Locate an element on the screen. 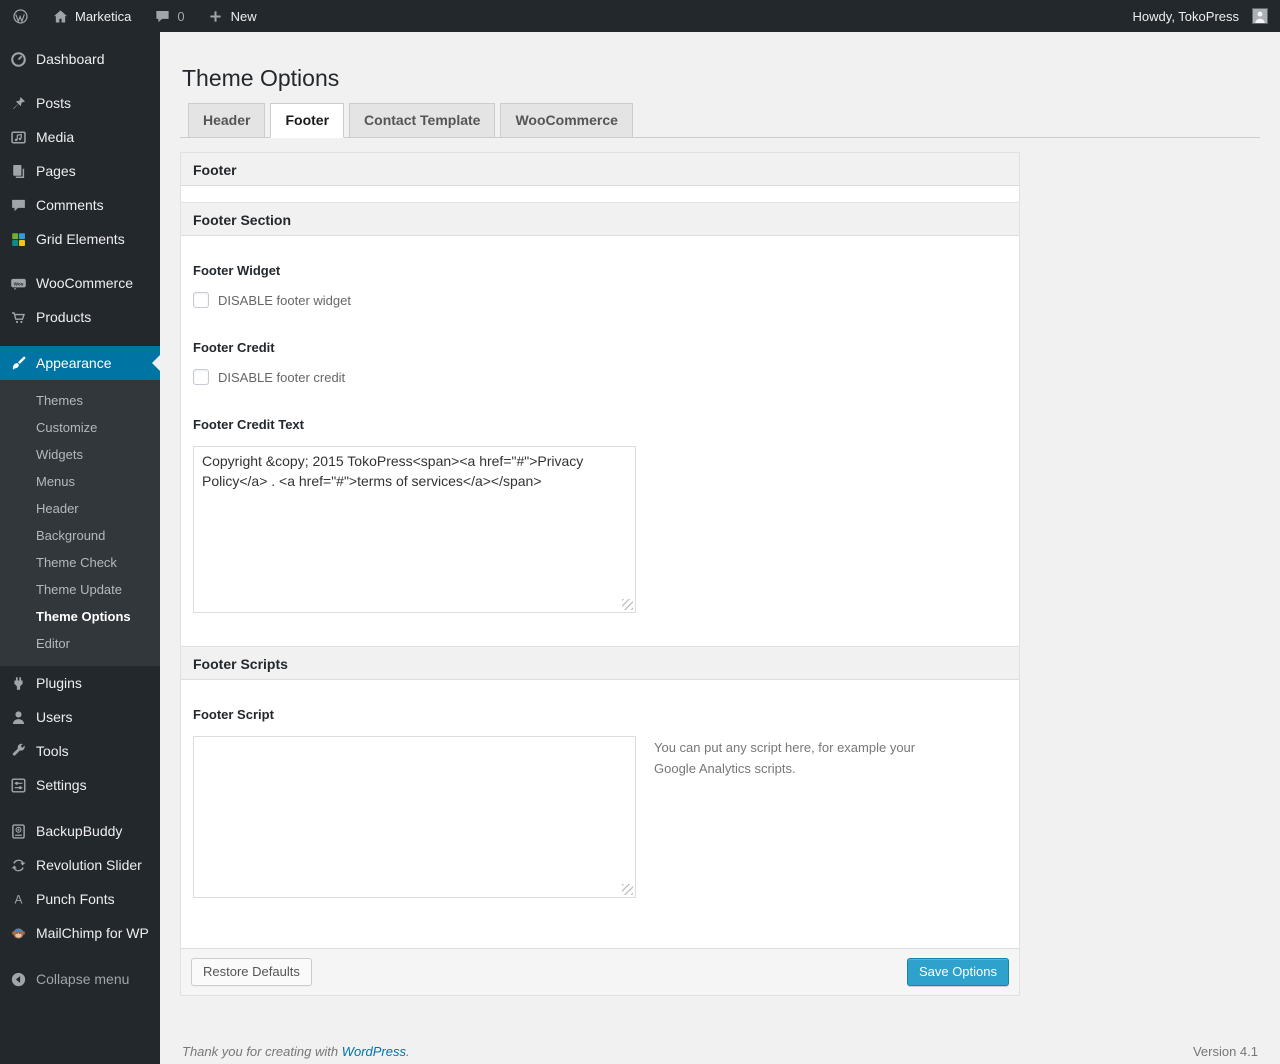  footer-credit-text-label: Footer Credit Text is located at coordinates (248, 424).